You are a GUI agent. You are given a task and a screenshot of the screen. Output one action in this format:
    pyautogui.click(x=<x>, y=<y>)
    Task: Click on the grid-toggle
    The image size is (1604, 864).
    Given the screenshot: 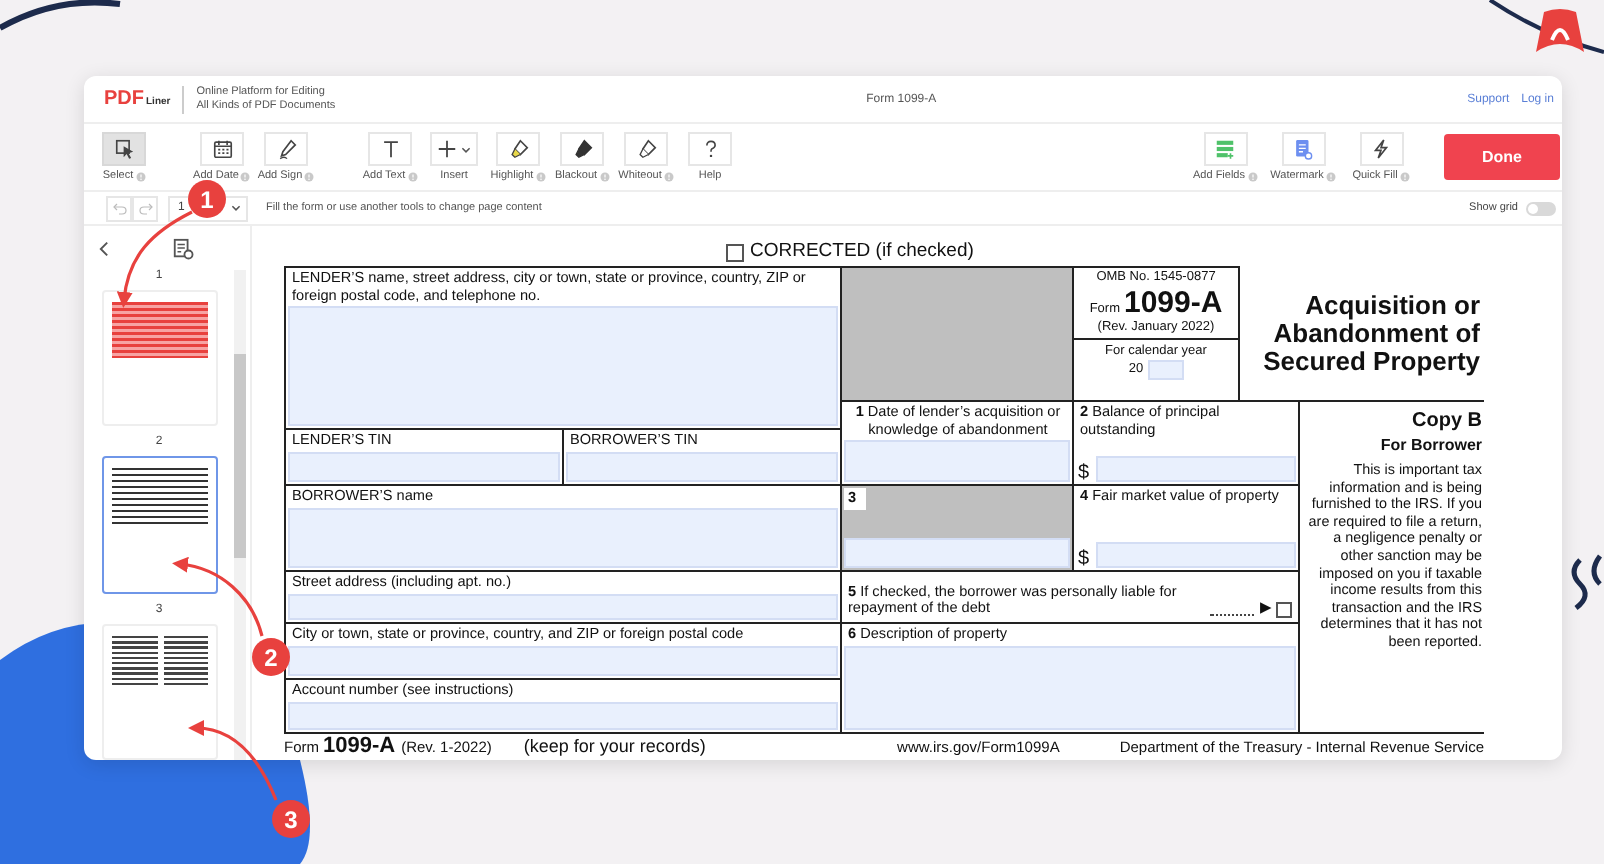 What is the action you would take?
    pyautogui.click(x=1541, y=208)
    